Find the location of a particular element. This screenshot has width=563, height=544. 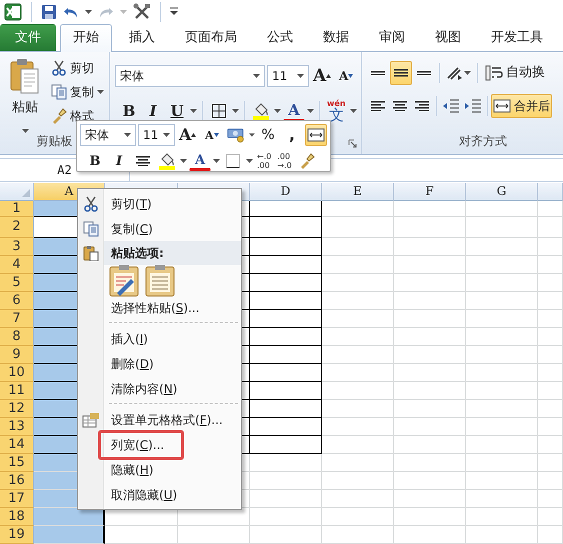

ribbon-tab: 公式 is located at coordinates (280, 37).